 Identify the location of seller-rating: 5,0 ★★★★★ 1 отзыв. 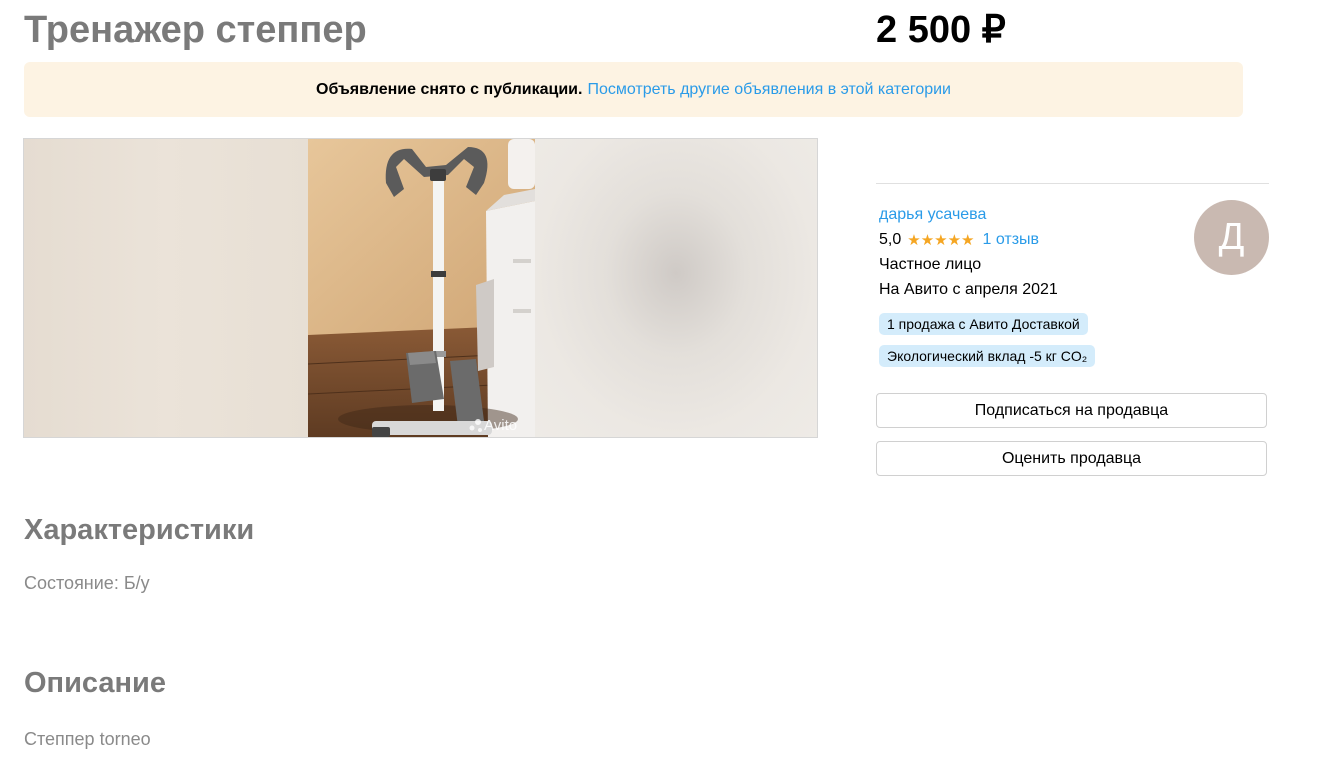
(959, 240).